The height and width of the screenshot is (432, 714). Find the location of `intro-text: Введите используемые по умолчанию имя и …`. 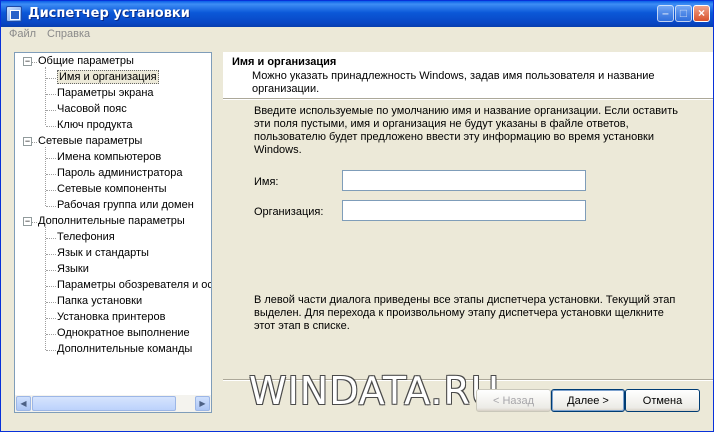

intro-text: Введите используемые по умолчанию имя и … is located at coordinates (466, 130).